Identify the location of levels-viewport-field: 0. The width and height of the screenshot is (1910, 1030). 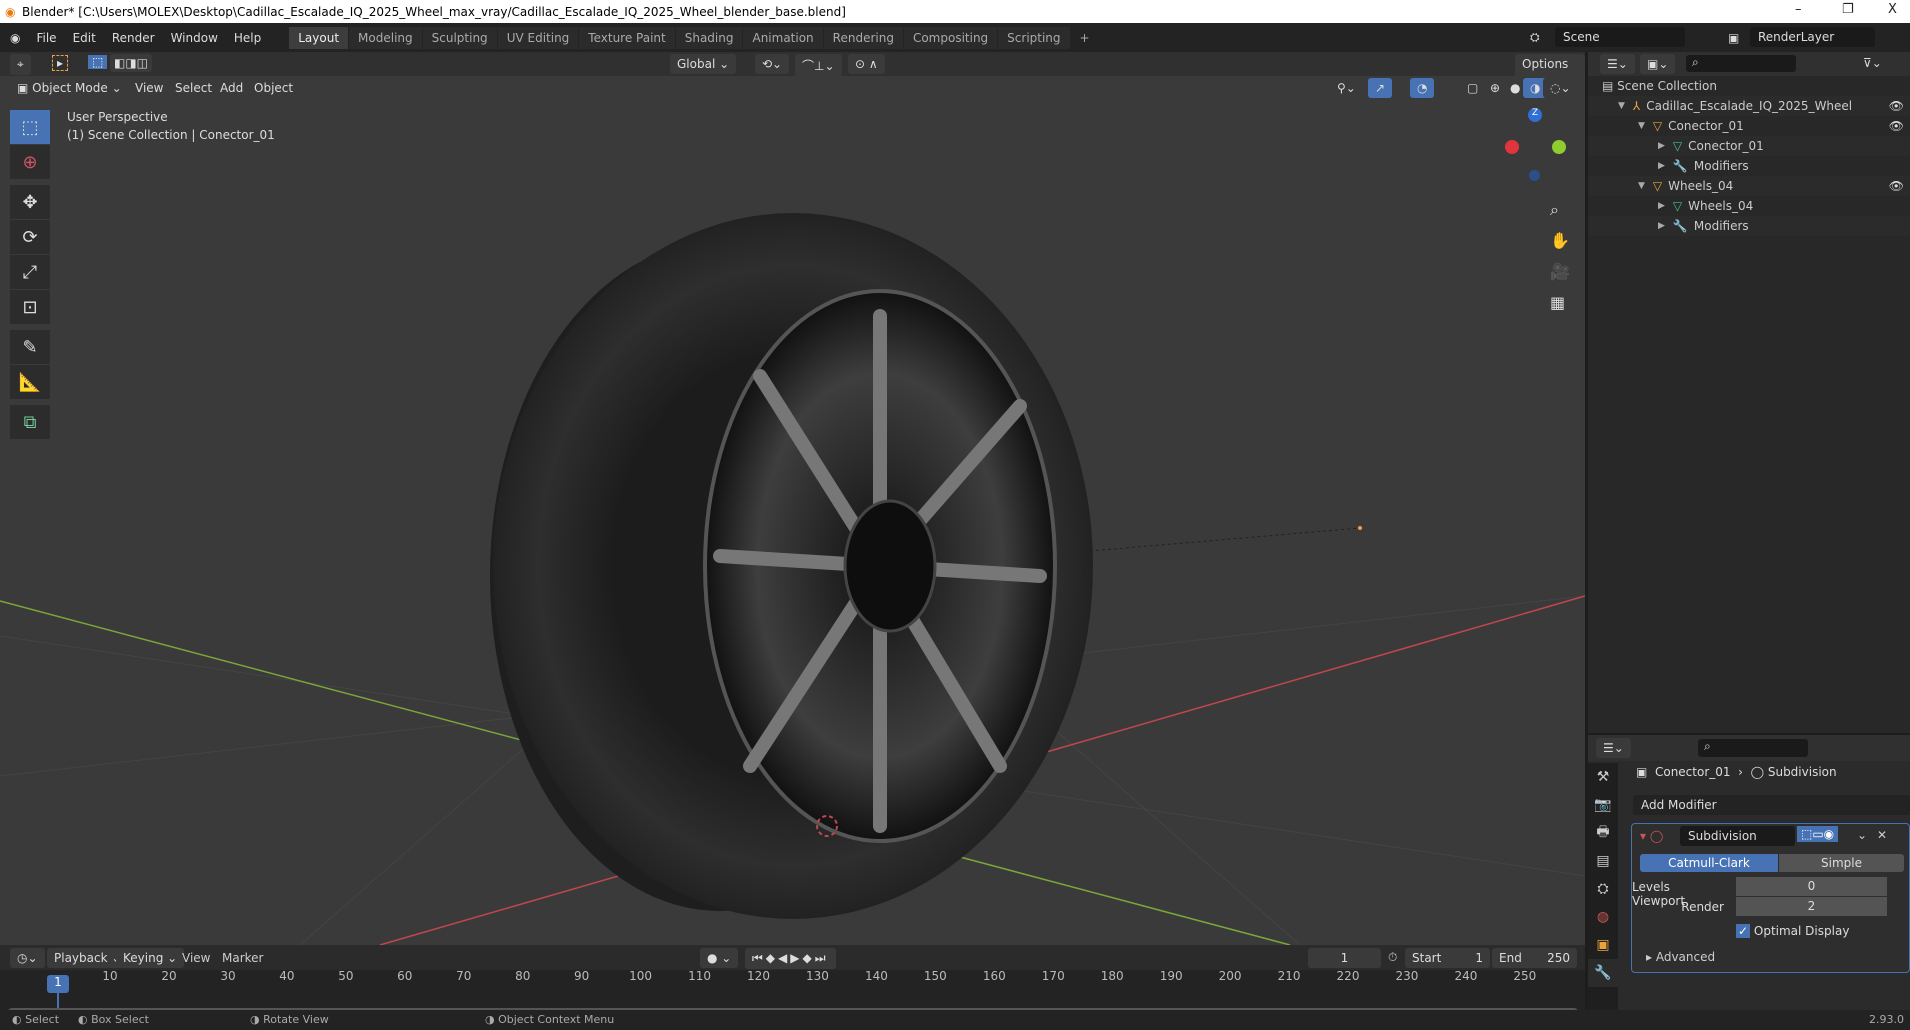
(1811, 886).